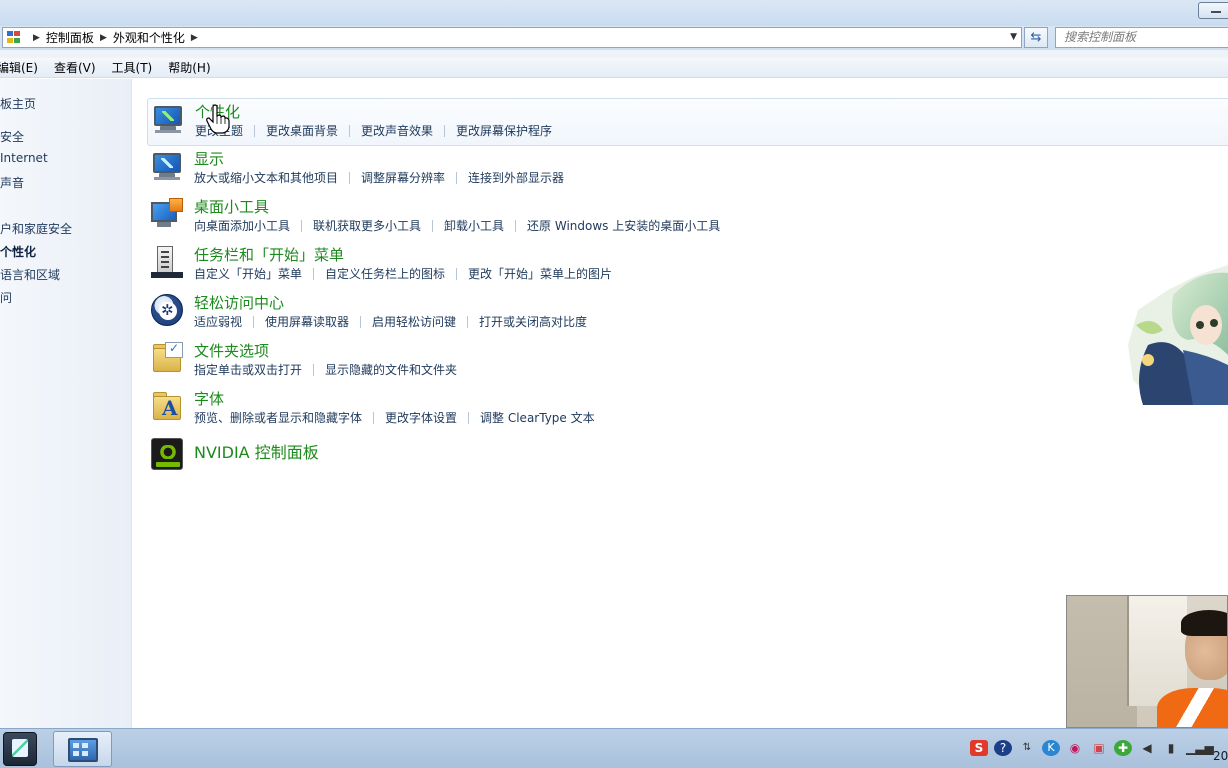 This screenshot has width=1228, height=768. I want to click on fonts-icon: A, so click(167, 406).